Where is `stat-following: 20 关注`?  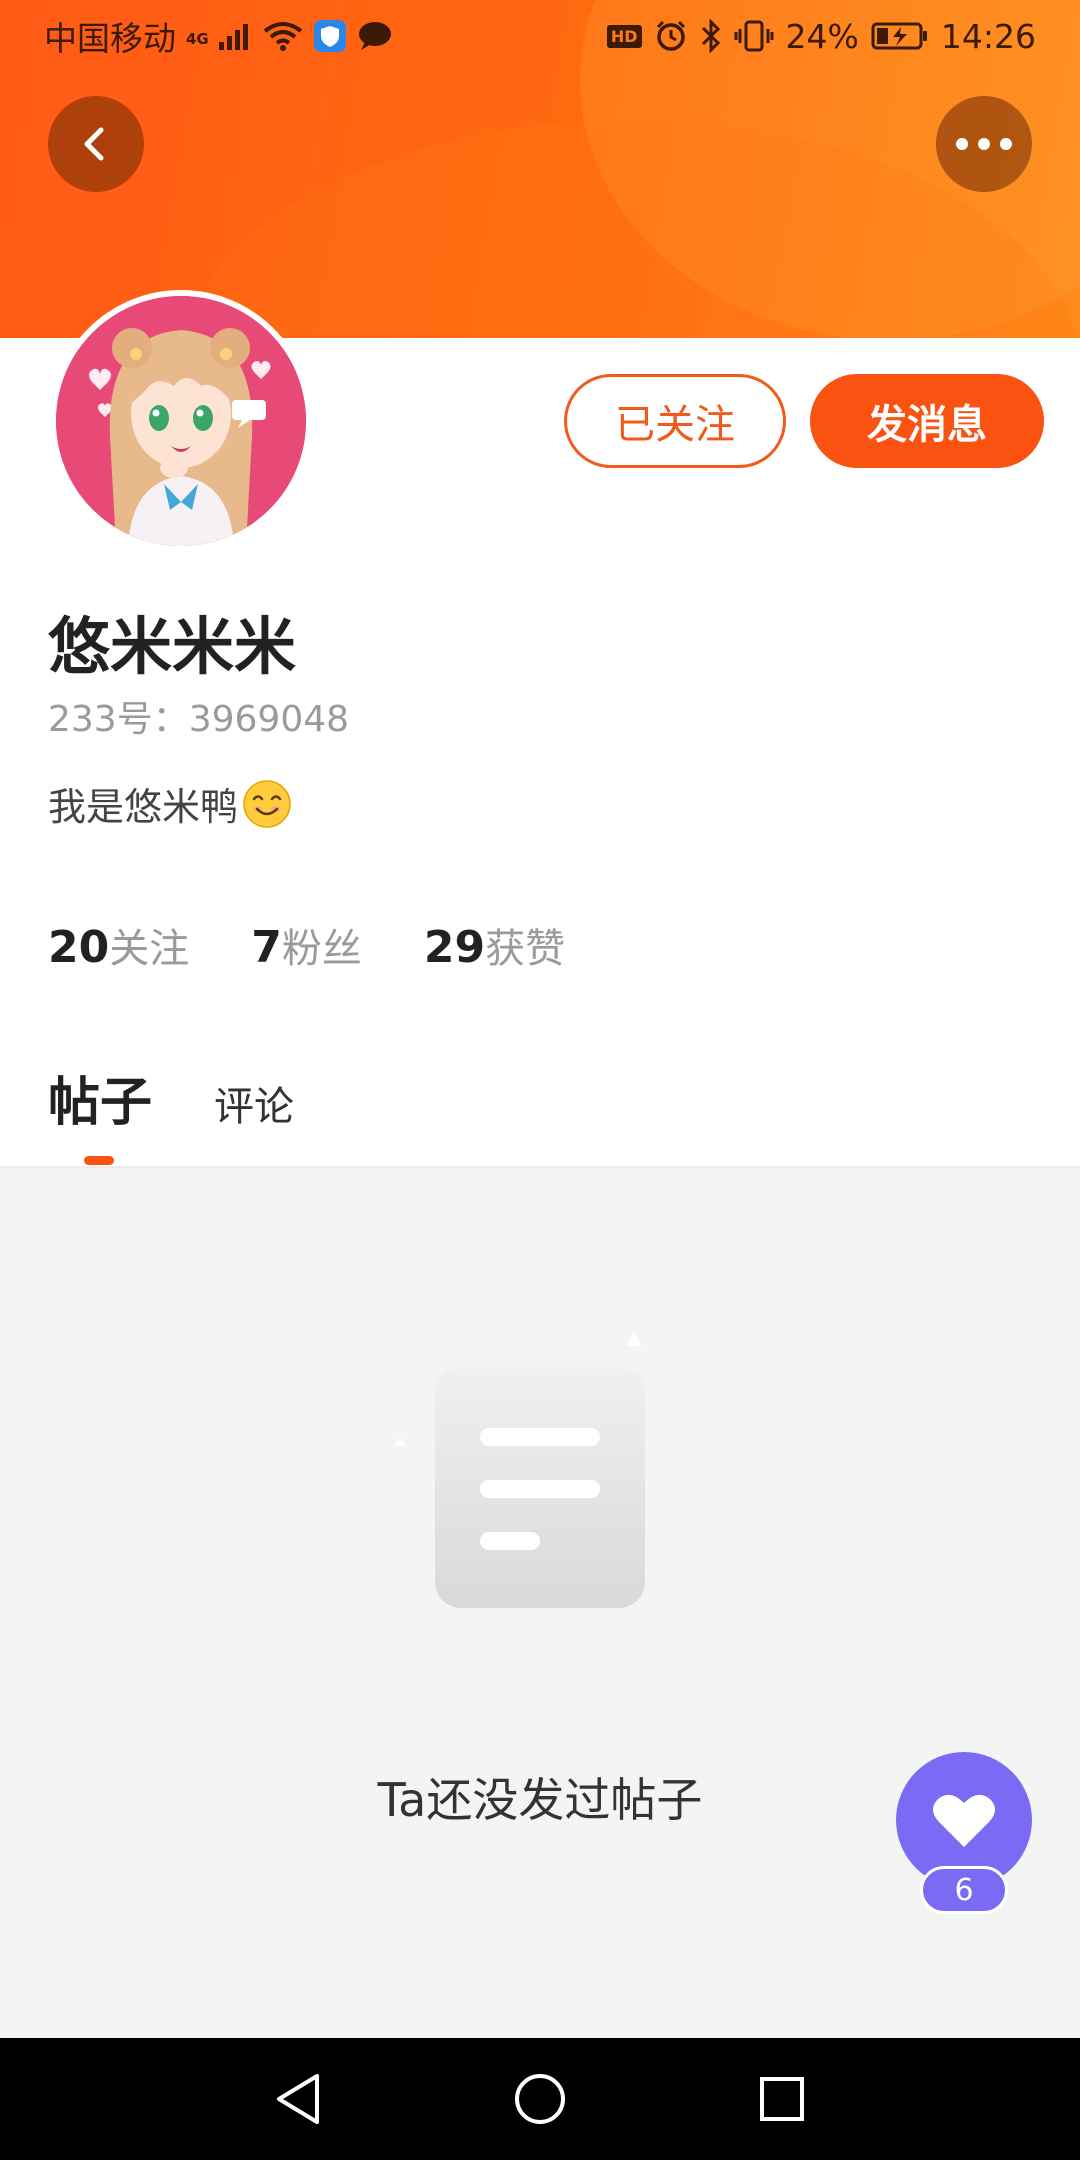
stat-following: 20 关注 is located at coordinates (118, 945).